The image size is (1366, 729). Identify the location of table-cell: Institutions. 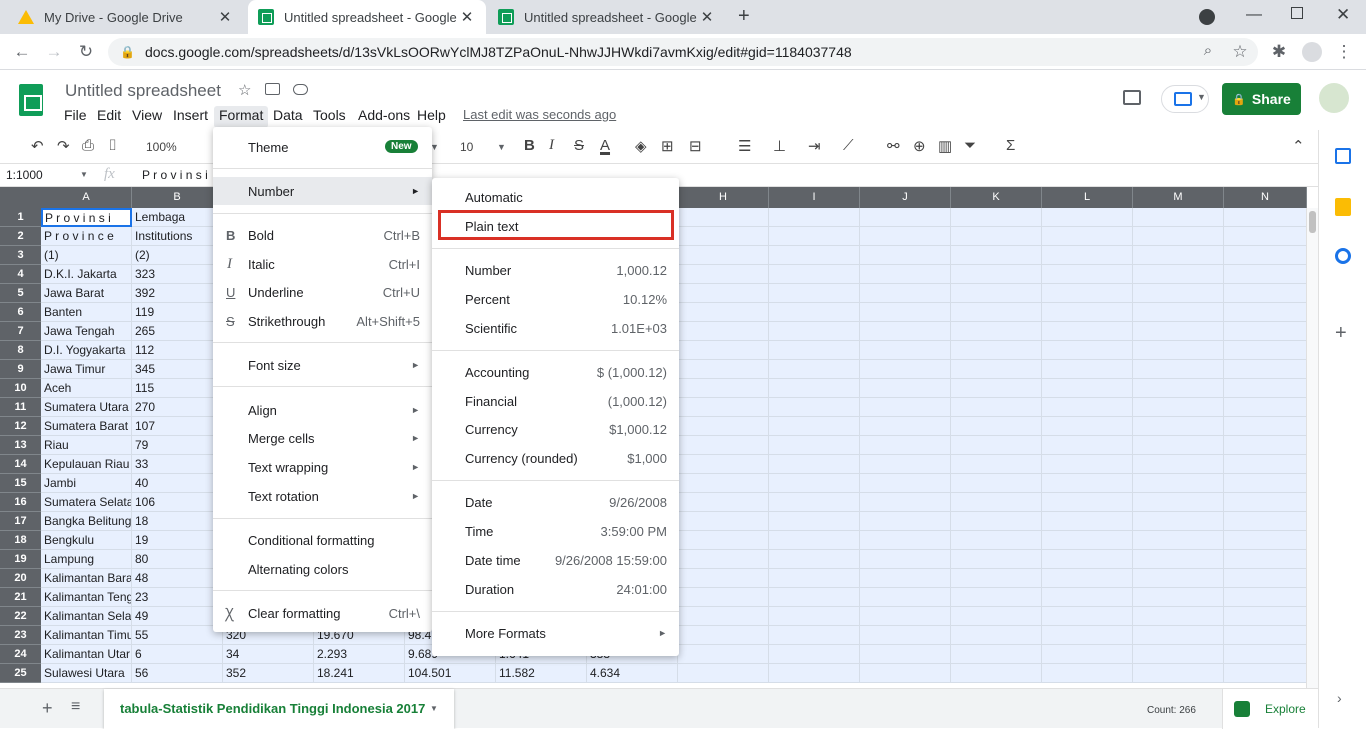
(177, 236).